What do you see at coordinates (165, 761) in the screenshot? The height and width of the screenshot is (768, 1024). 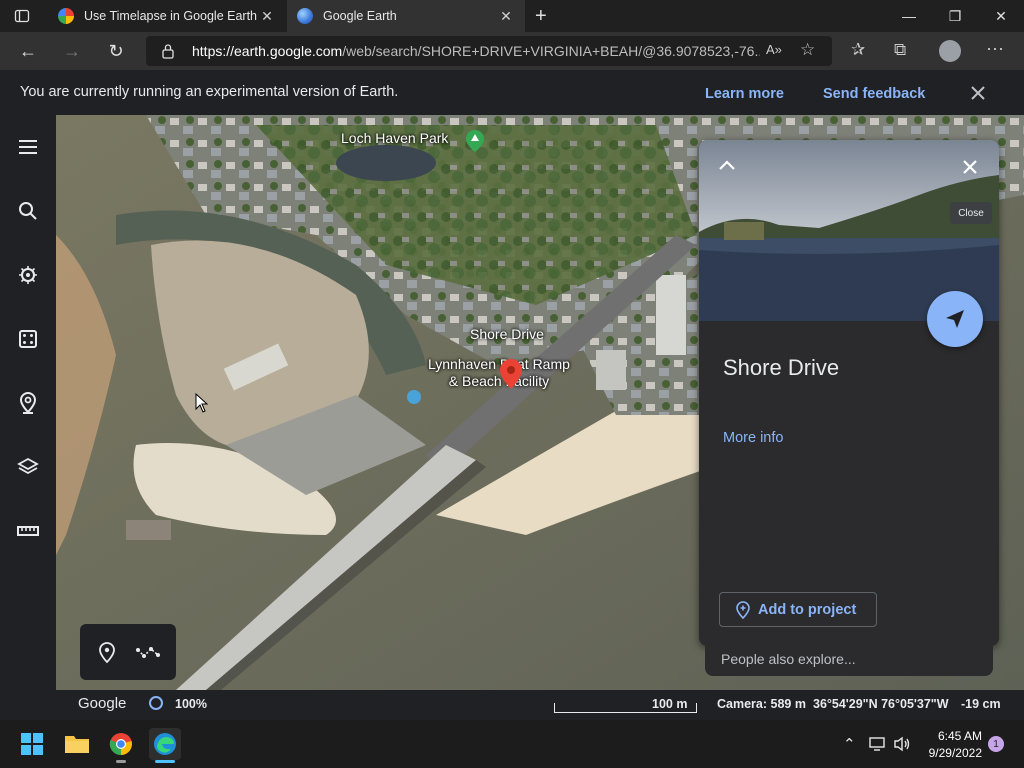 I see `edge-active-indicator` at bounding box center [165, 761].